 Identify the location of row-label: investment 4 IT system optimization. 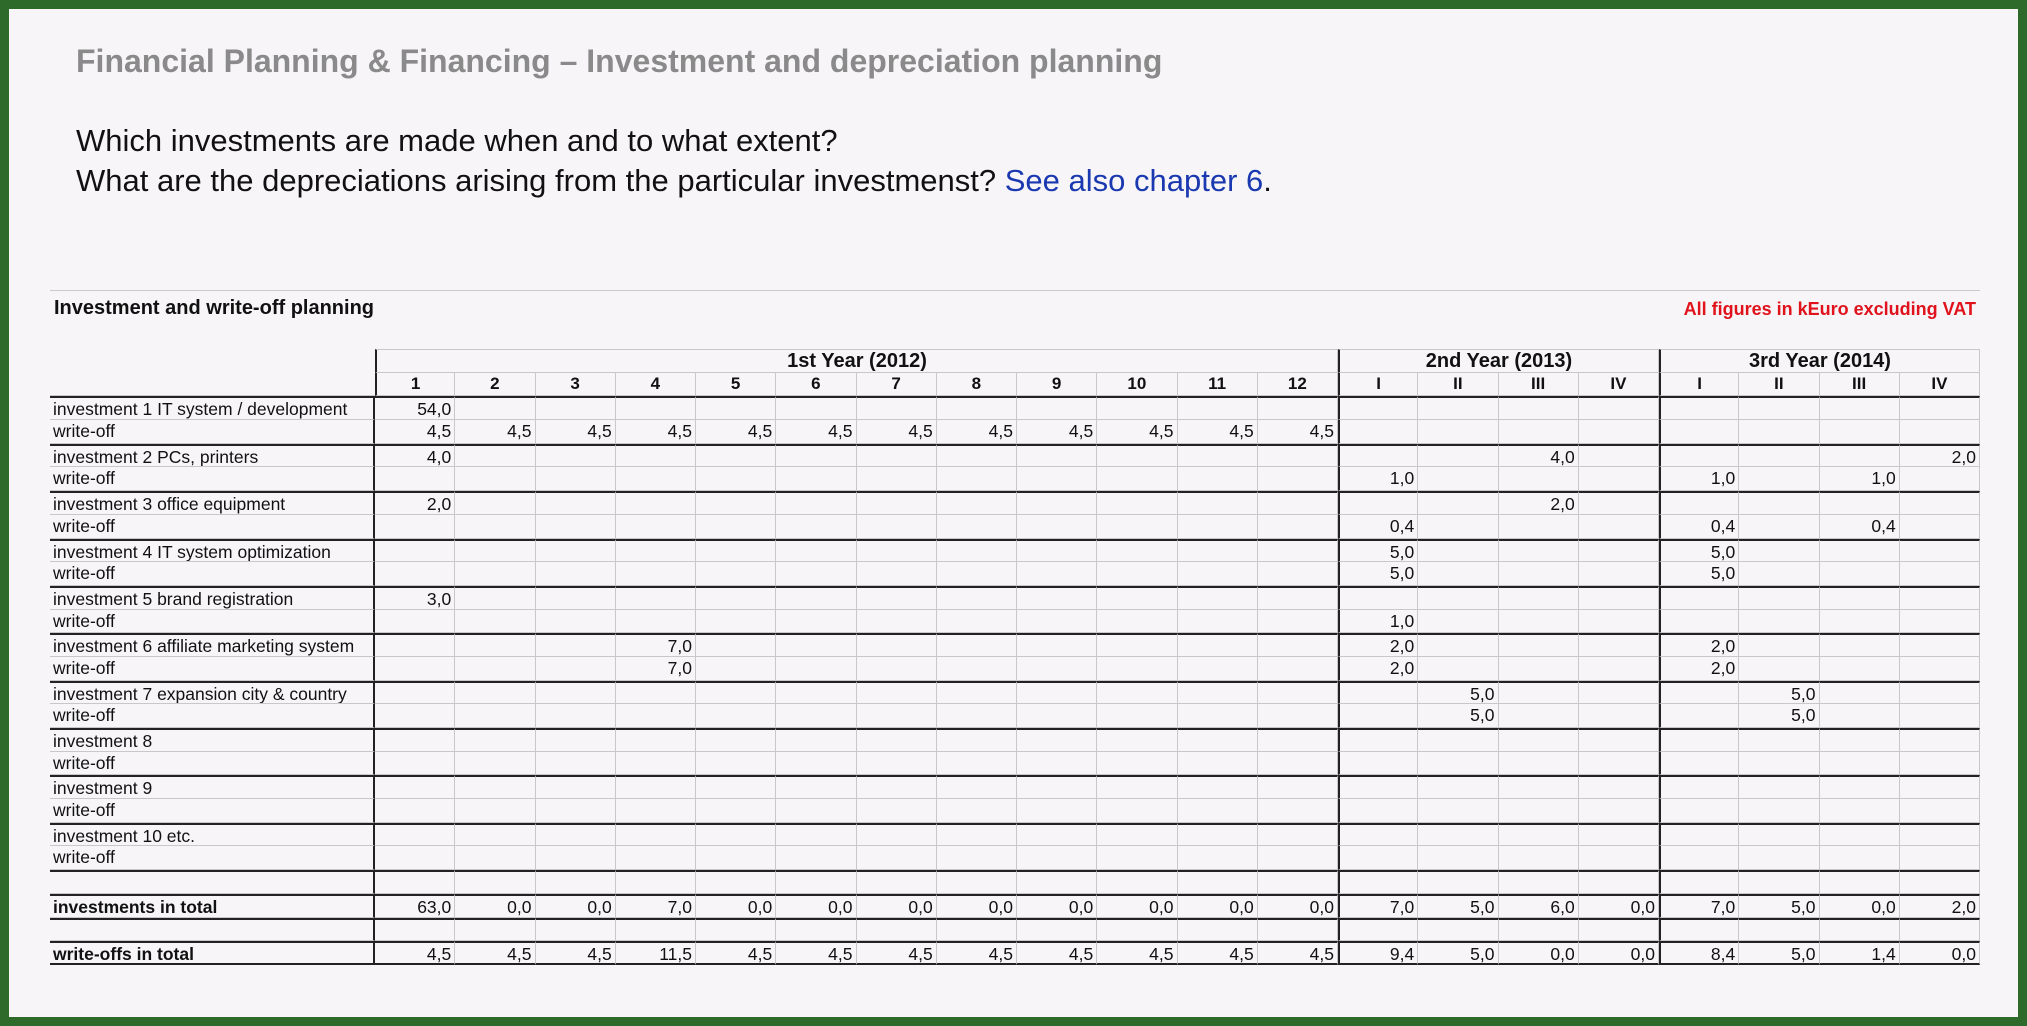
(212, 550).